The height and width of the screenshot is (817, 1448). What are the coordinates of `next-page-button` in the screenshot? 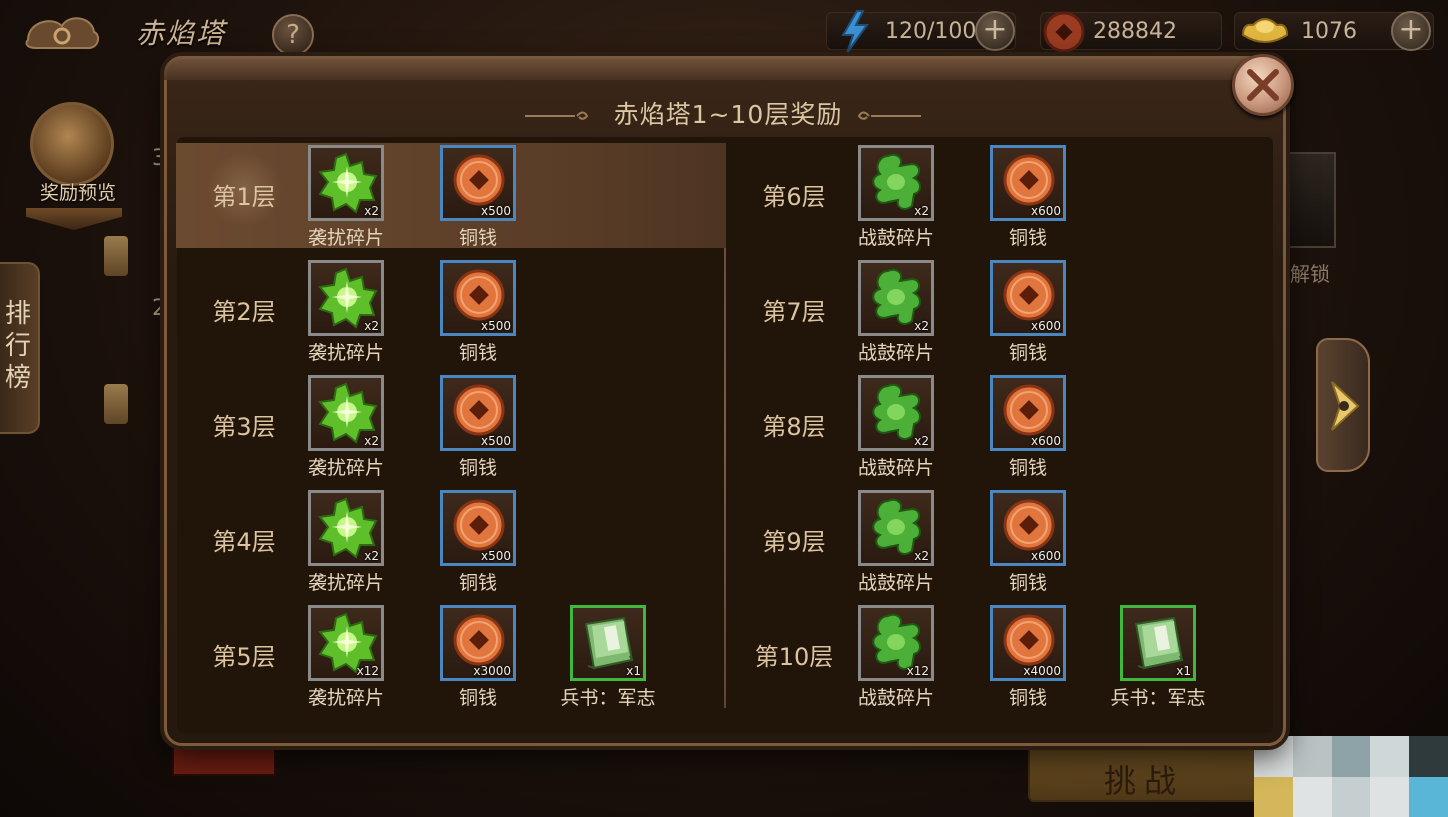 It's located at (1343, 405).